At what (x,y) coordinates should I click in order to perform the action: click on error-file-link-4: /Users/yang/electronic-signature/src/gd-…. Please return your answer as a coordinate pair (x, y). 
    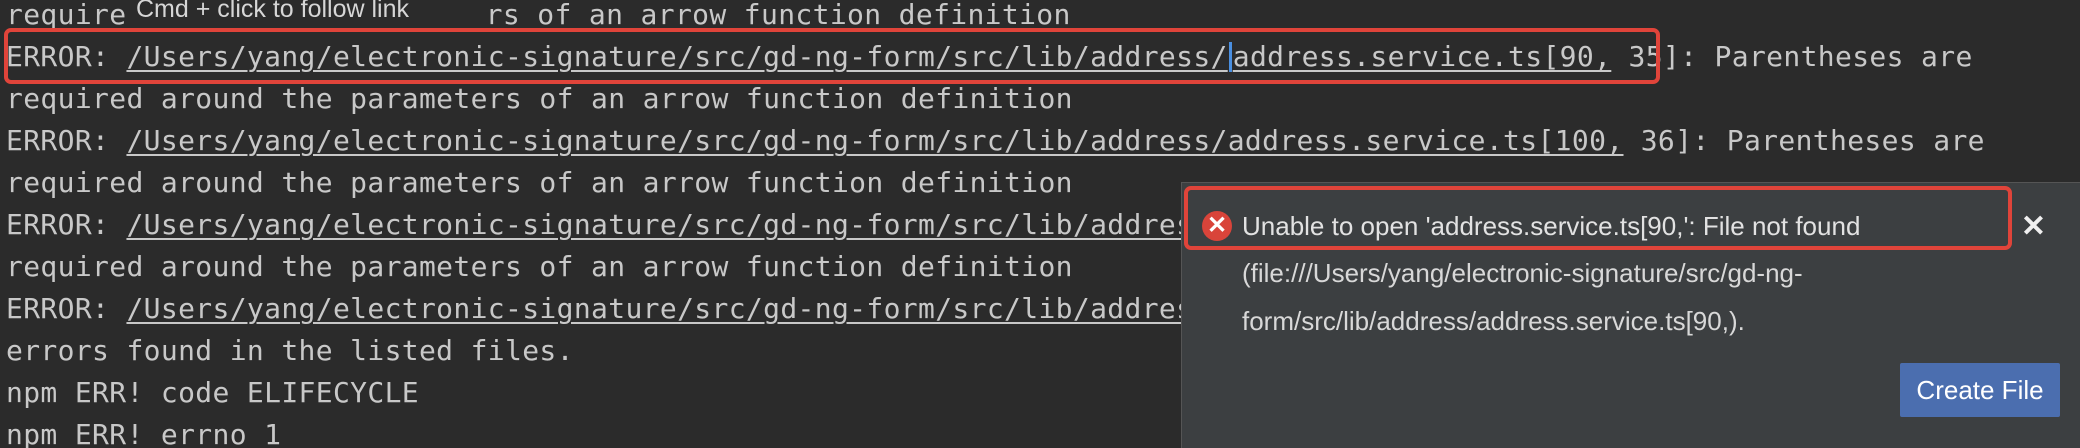
    Looking at the image, I should click on (668, 308).